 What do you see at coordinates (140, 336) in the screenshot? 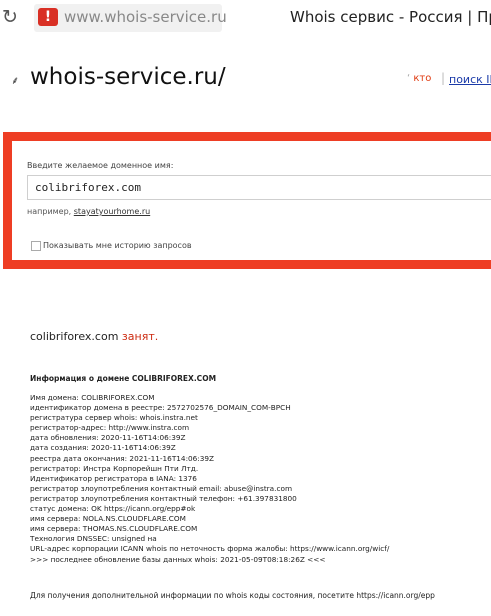
I see `status-badge: занят.` at bounding box center [140, 336].